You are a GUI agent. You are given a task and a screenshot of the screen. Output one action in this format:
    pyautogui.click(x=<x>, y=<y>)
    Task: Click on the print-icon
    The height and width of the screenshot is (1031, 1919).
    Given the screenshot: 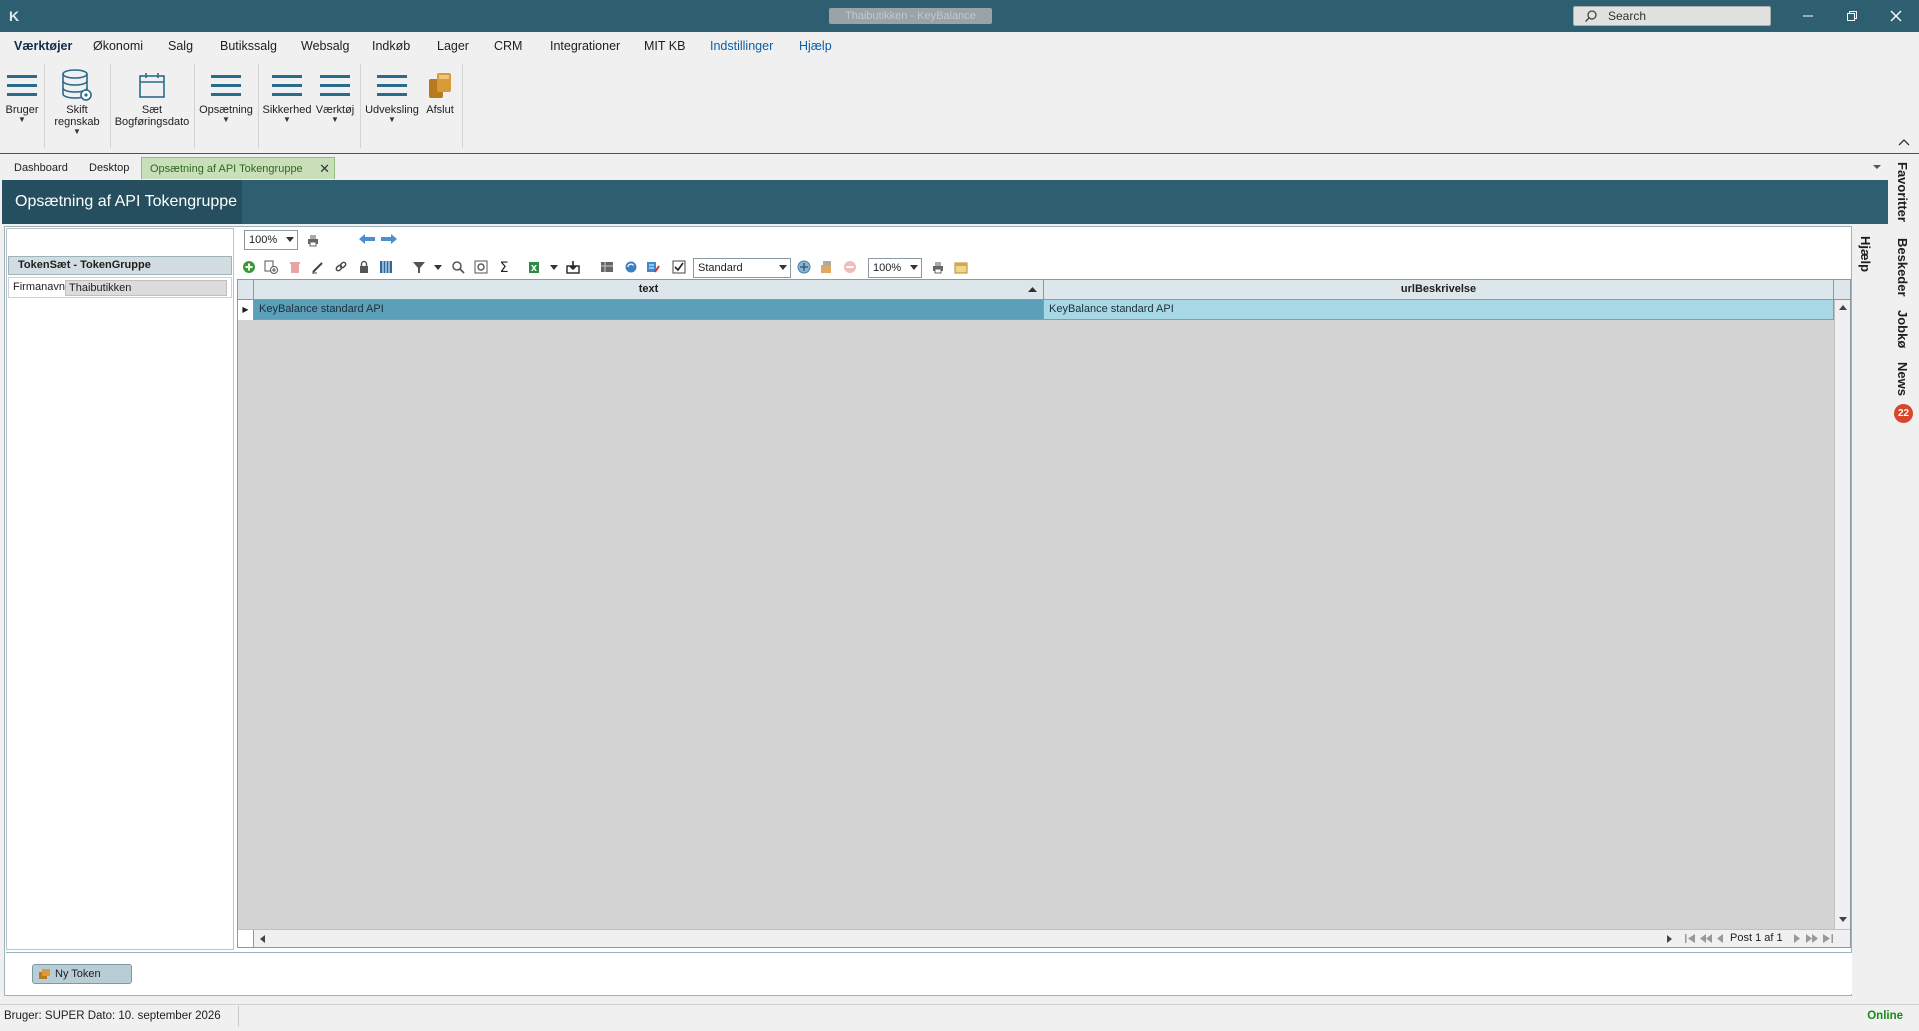 What is the action you would take?
    pyautogui.click(x=313, y=240)
    